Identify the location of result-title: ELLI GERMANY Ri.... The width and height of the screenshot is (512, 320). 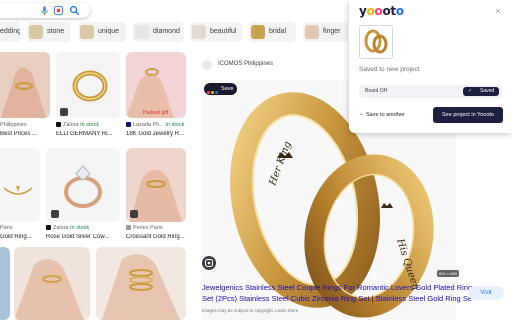
(88, 134).